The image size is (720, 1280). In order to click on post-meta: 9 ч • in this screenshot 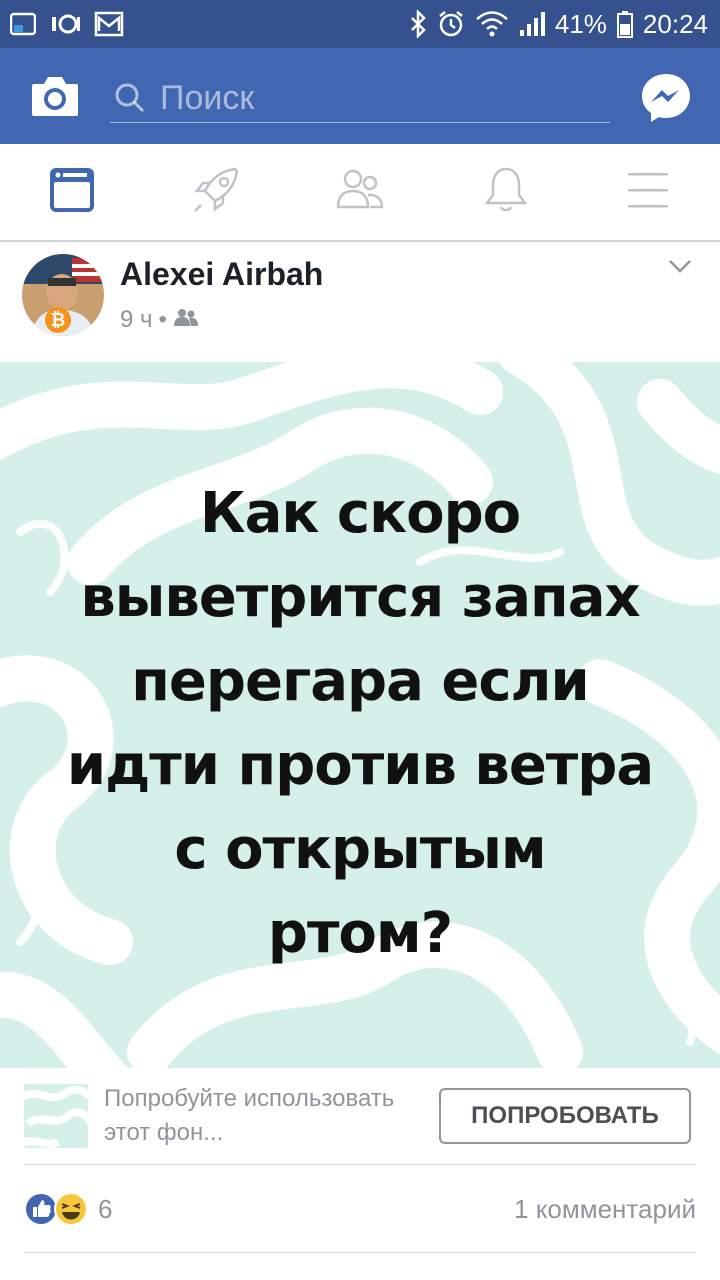, I will do `click(159, 320)`.